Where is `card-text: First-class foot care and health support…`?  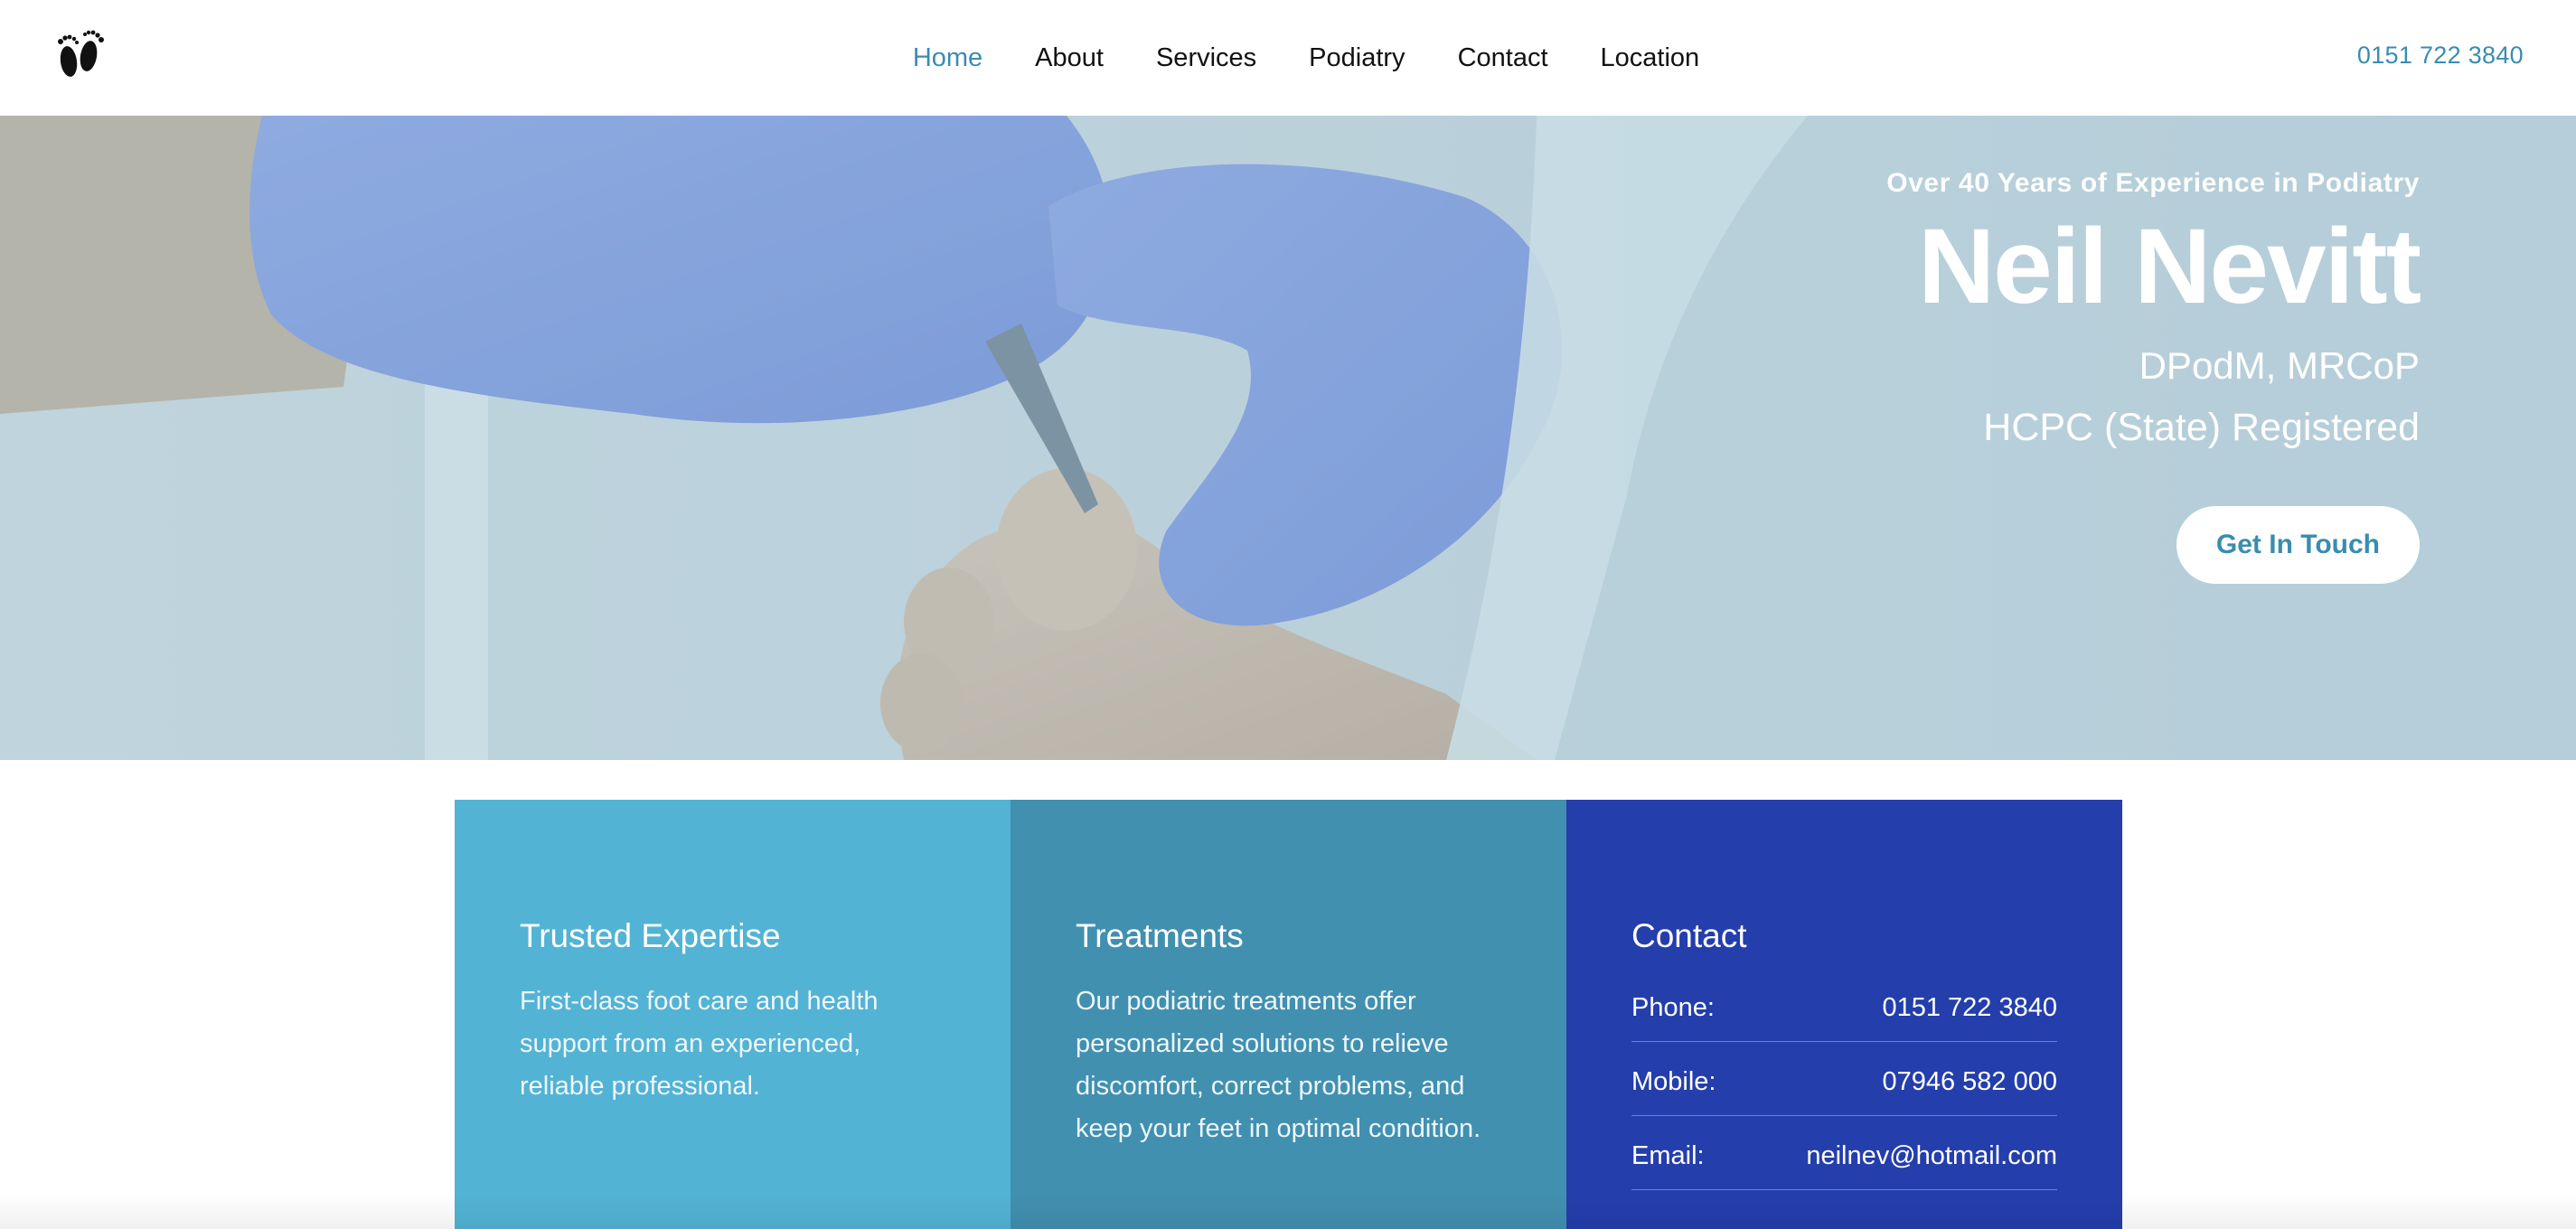 card-text: First-class foot care and health support… is located at coordinates (699, 1044).